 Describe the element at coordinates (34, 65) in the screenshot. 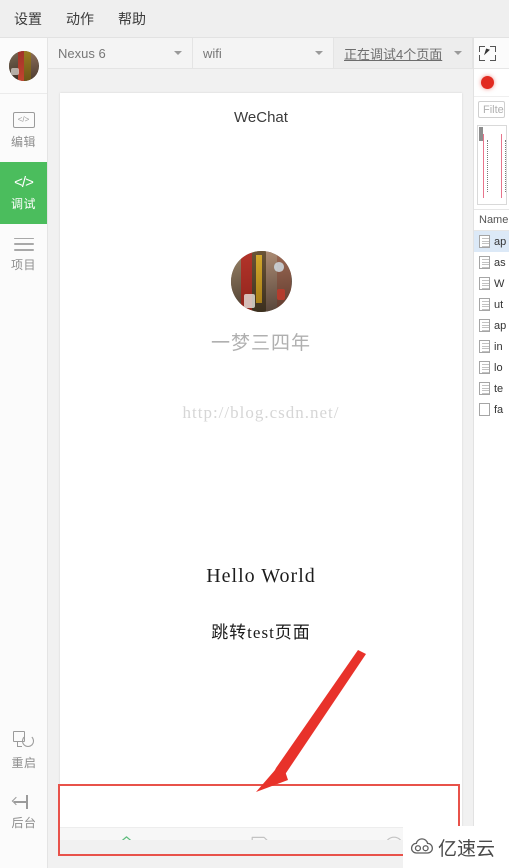

I see `avatar-stripe` at that location.